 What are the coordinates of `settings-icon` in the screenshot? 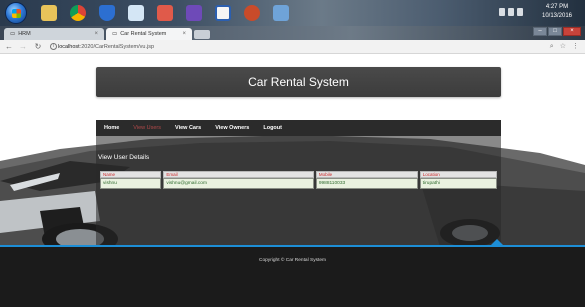 It's located at (252, 13).